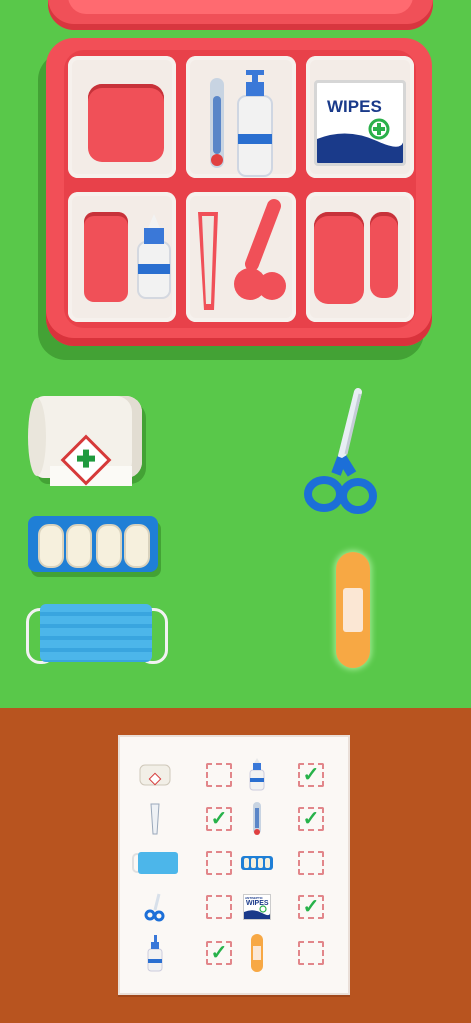  Describe the element at coordinates (311, 953) in the screenshot. I see `checkbox-adhesive-plaster` at that location.